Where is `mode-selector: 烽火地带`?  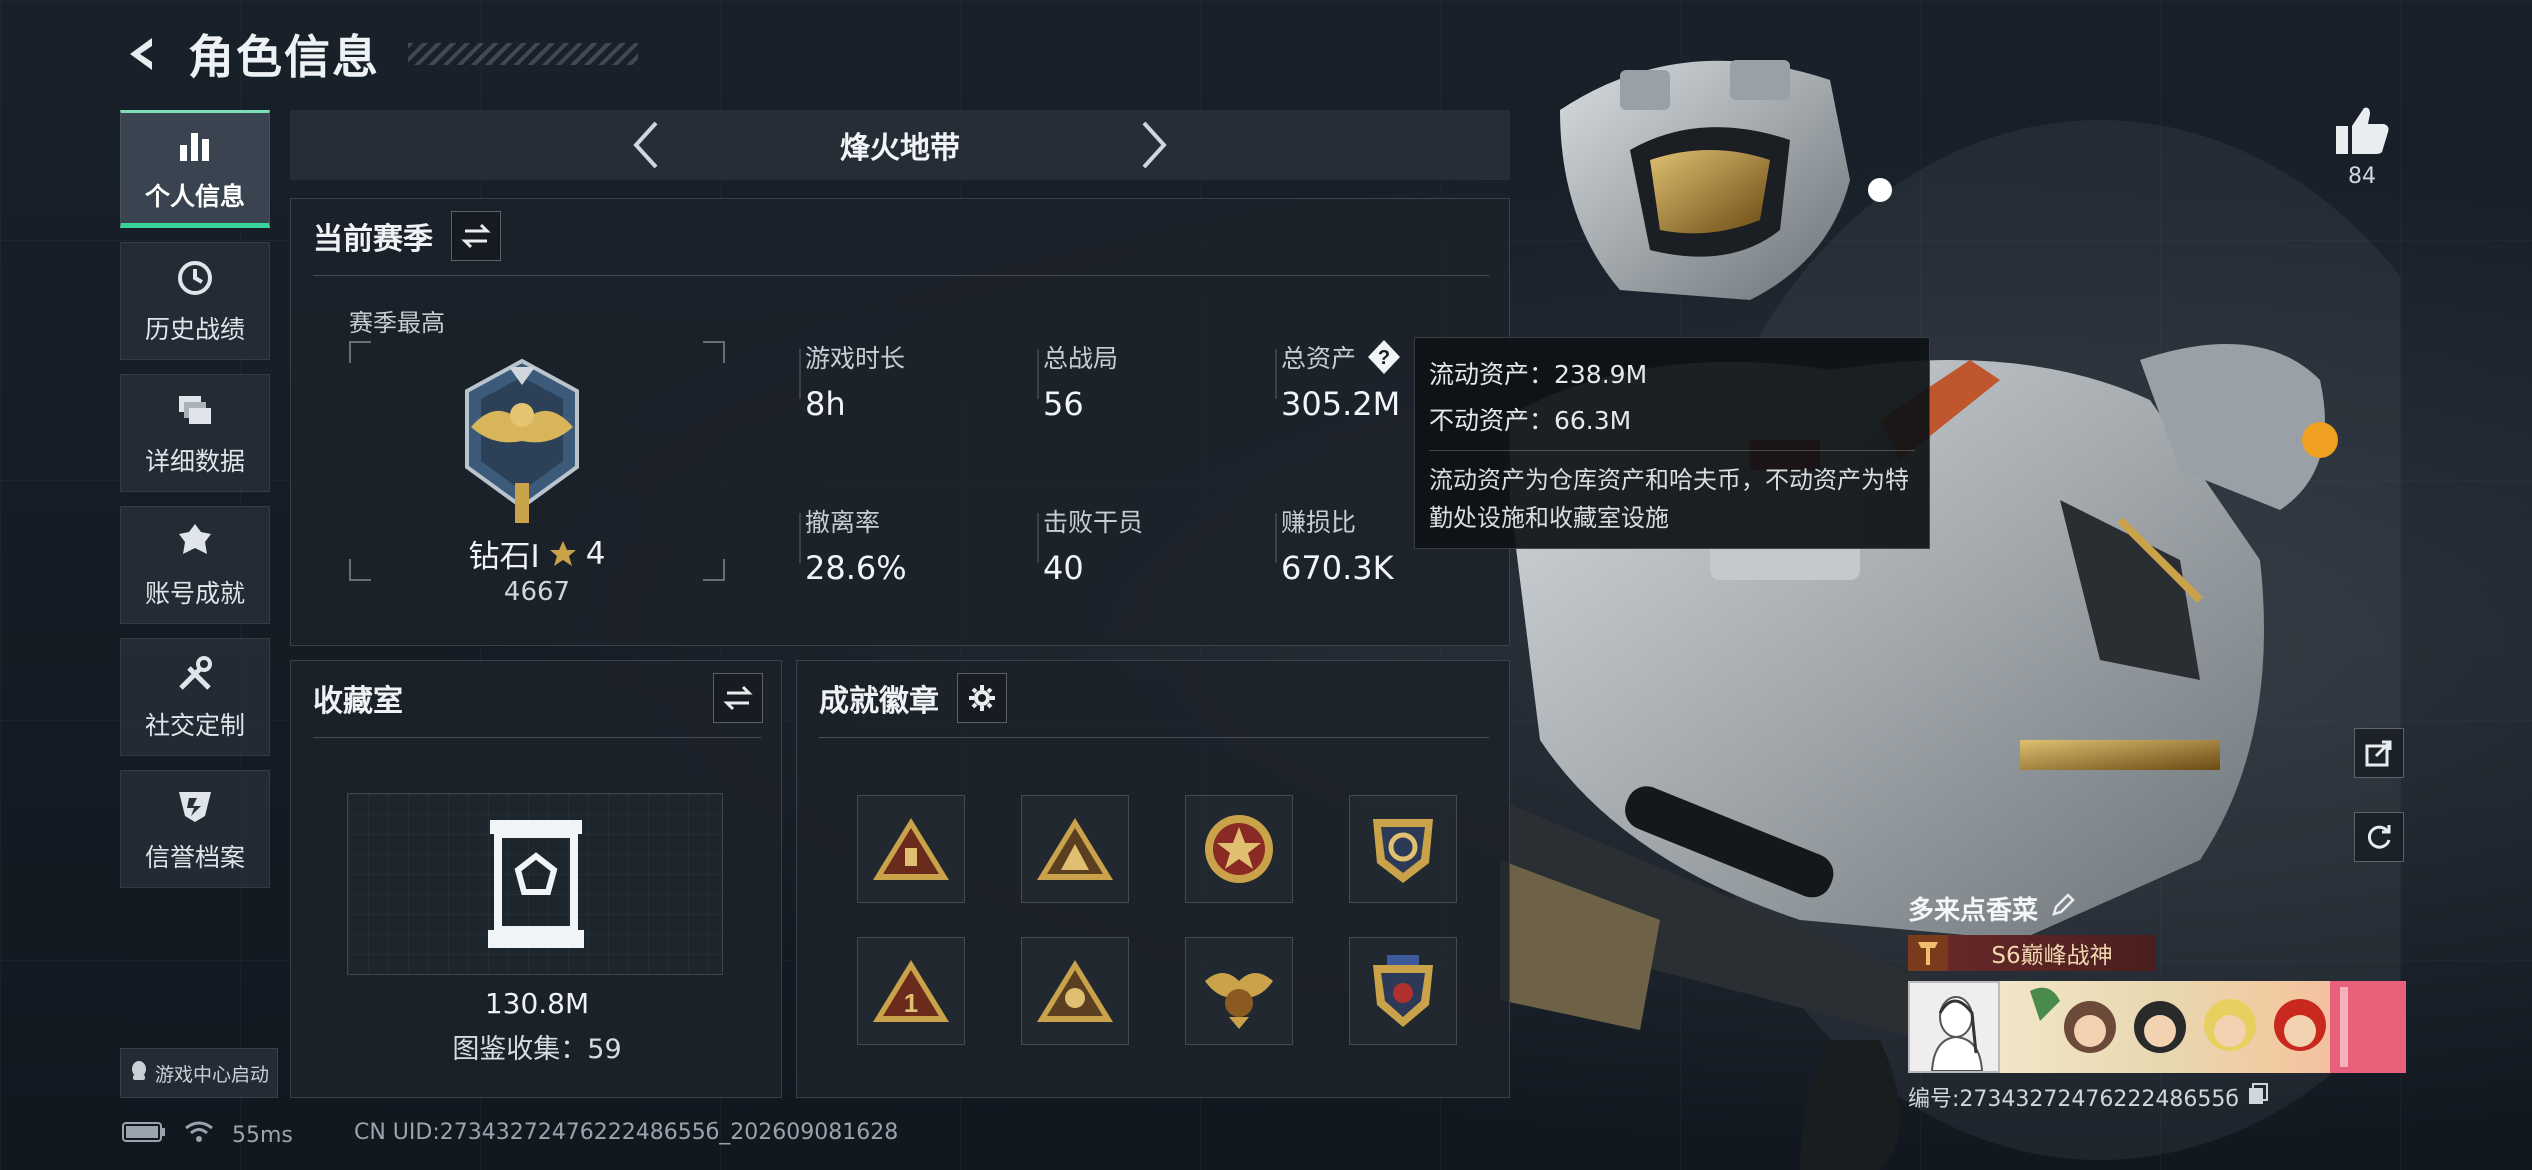 mode-selector: 烽火地带 is located at coordinates (900, 145).